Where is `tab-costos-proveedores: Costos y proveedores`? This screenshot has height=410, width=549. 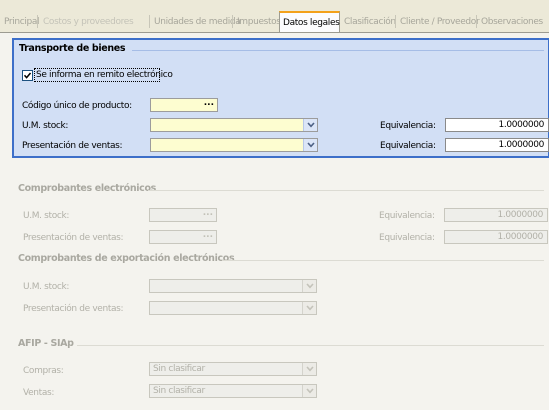
tab-costos-proveedores: Costos y proveedores is located at coordinates (91, 22).